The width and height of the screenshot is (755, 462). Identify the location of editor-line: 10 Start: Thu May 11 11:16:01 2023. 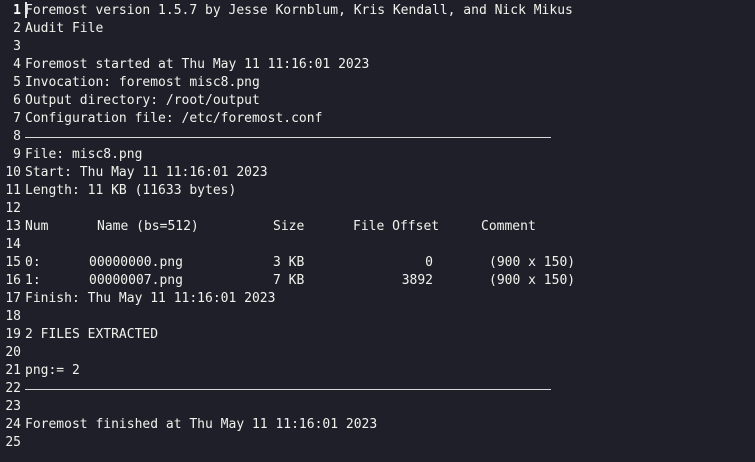
(377, 173).